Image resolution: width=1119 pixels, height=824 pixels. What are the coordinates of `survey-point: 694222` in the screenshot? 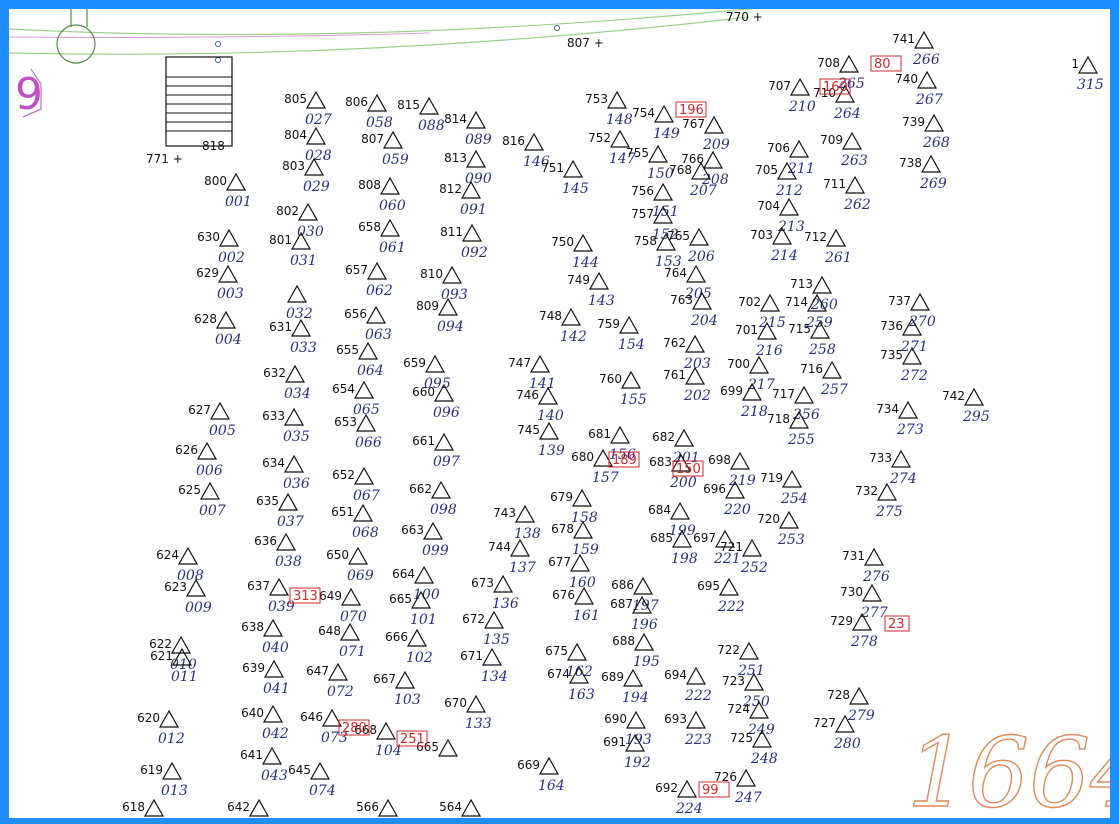 It's located at (688, 685).